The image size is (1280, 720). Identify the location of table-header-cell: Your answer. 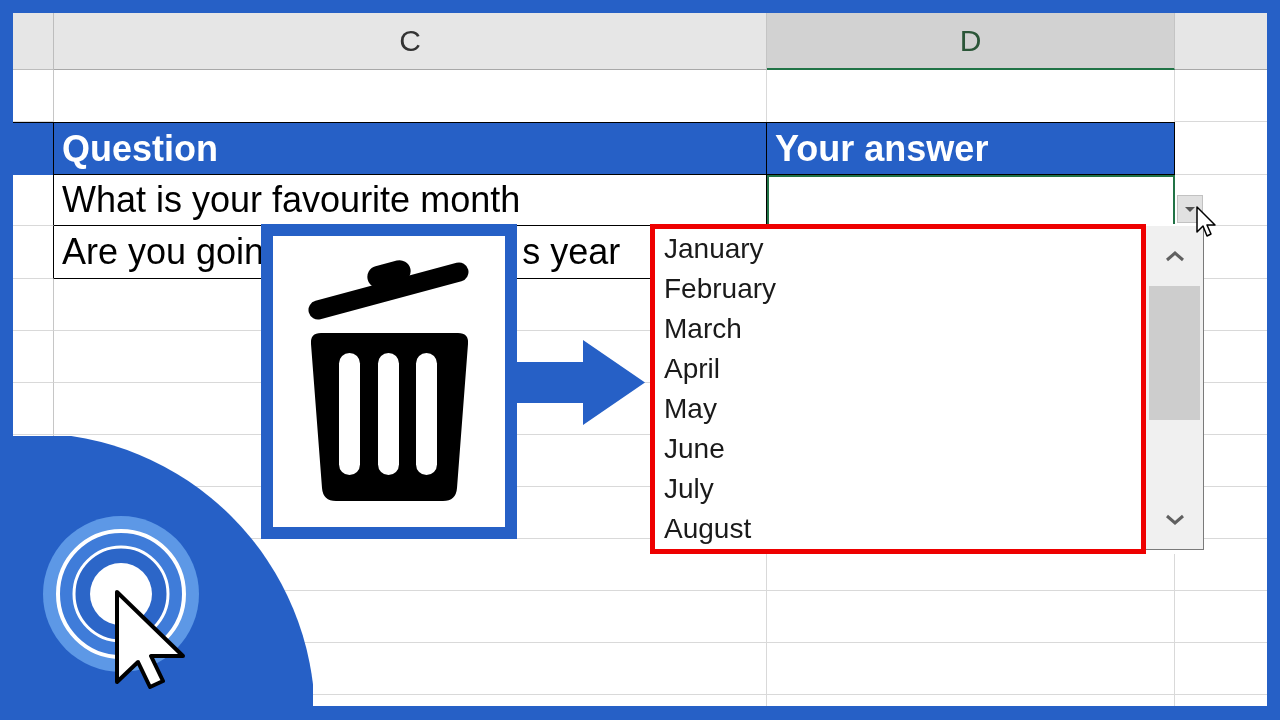
(971, 148).